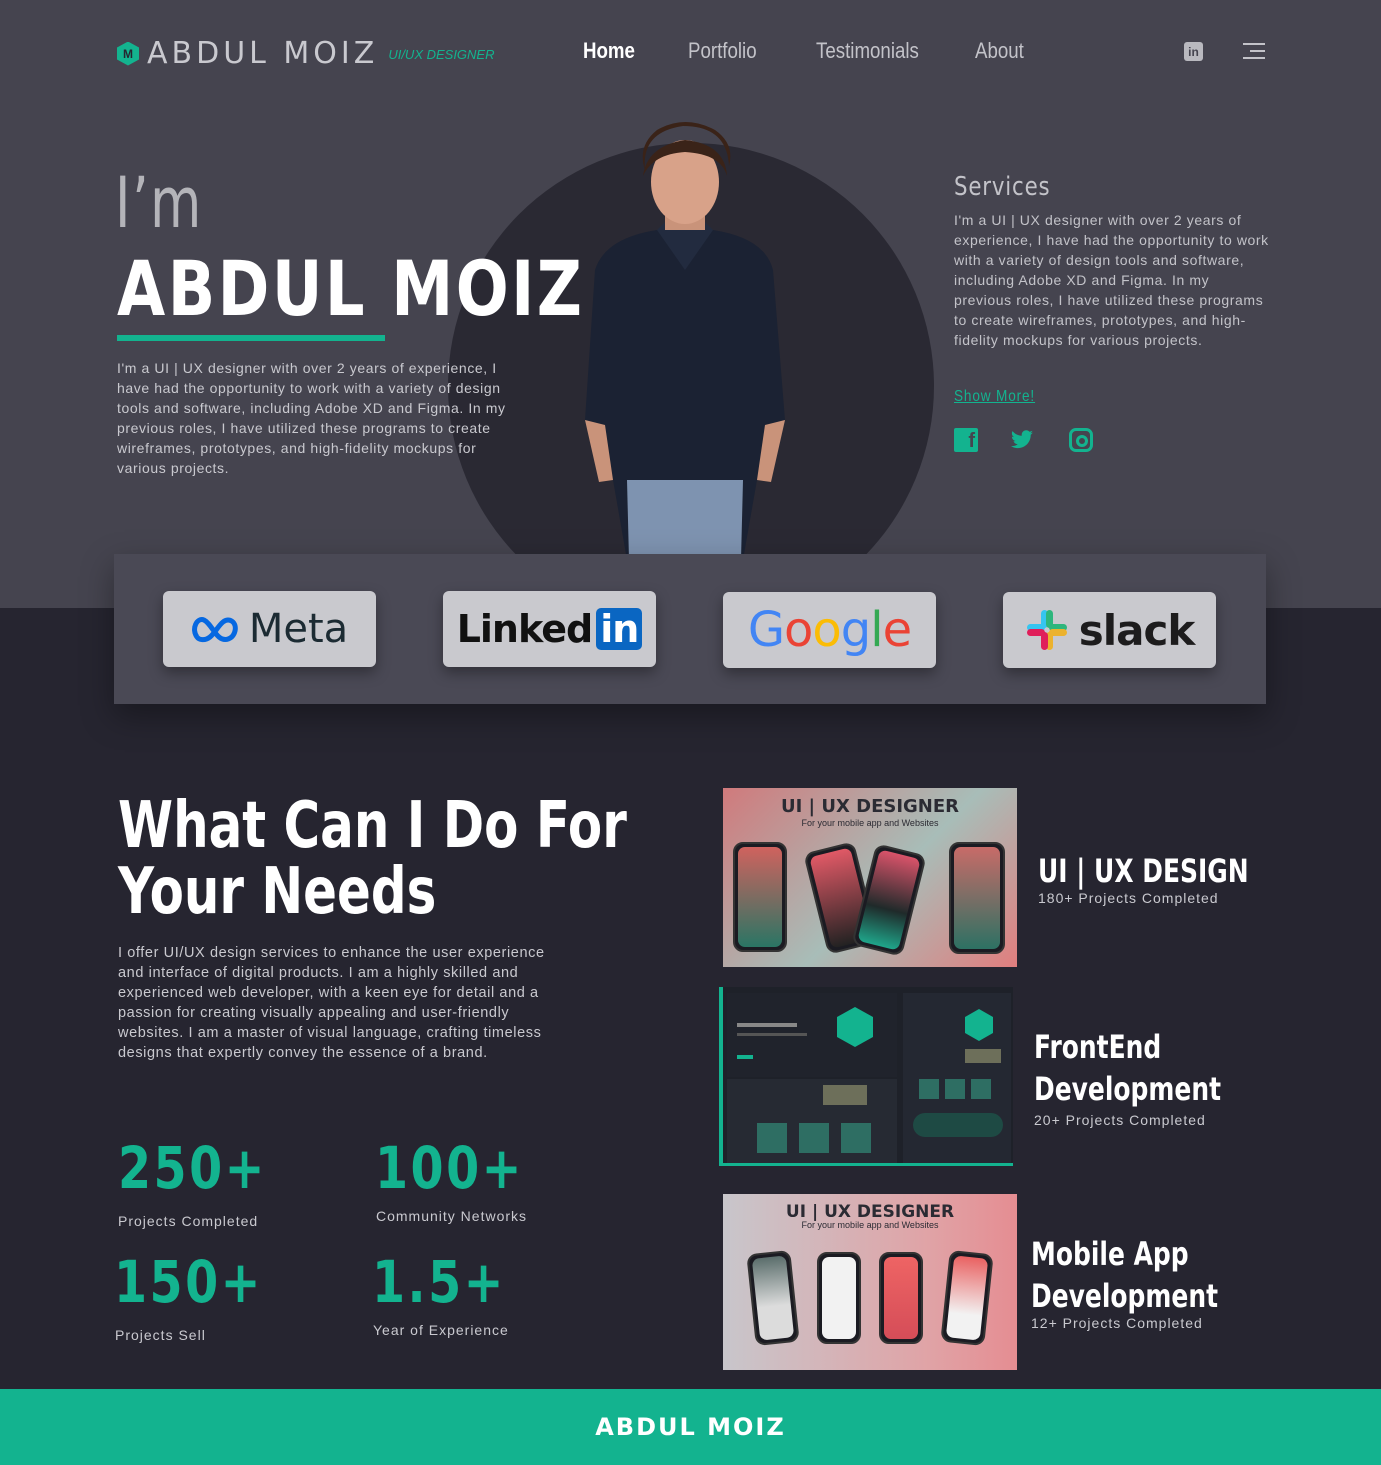  I want to click on linkedin-logo: Linked in, so click(549, 629).